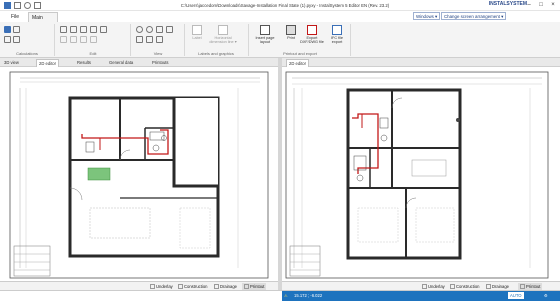 Image resolution: width=560 pixels, height=301 pixels. I want to click on ifc-icon, so click(337, 30).